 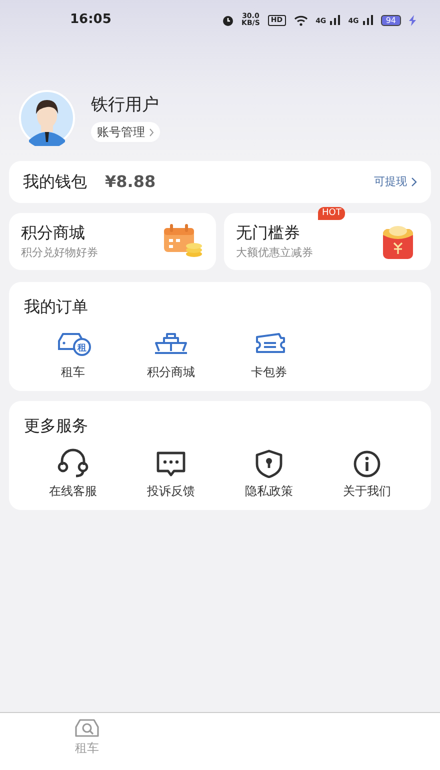 I want to click on promo-subtitle: 积分兑好物好券, so click(x=59, y=253).